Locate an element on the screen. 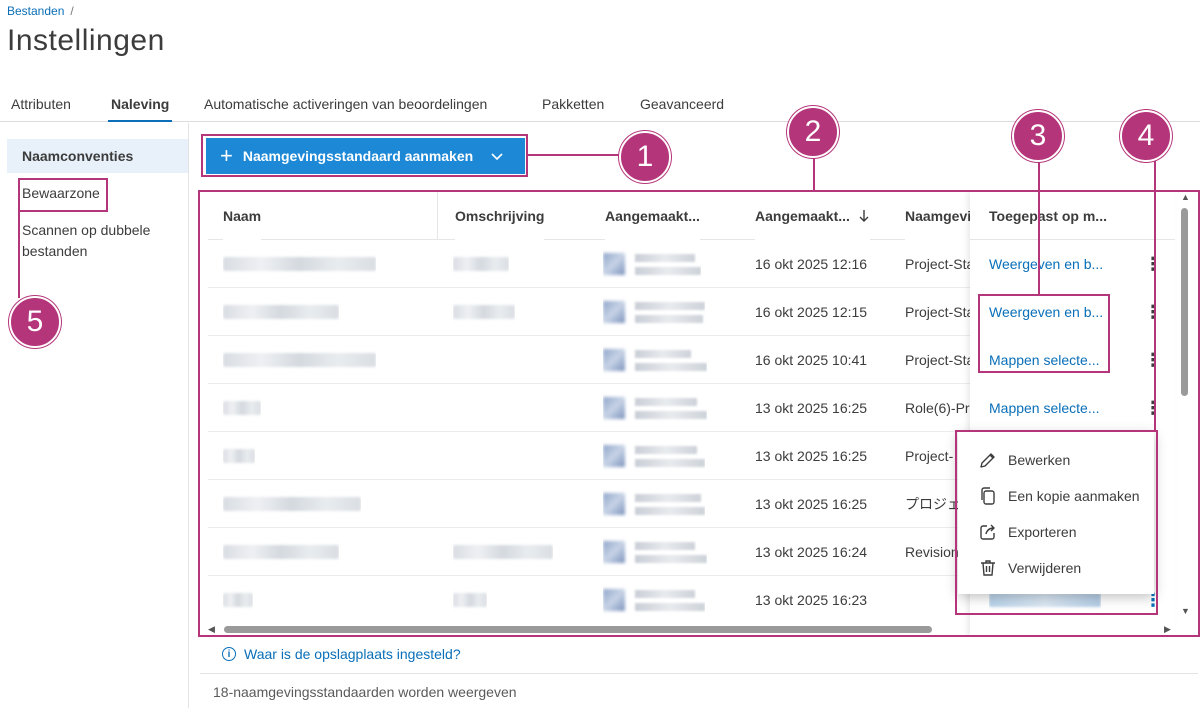 This screenshot has height=708, width=1200. sidebar-item-naamconventies: Naamconventies is located at coordinates (97, 156).